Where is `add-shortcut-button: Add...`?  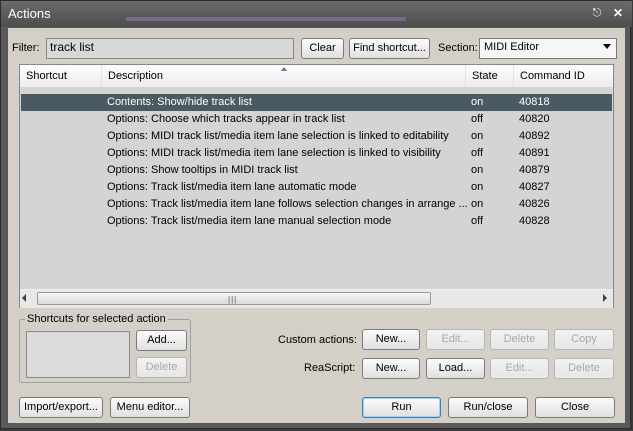 add-shortcut-button: Add... is located at coordinates (161, 340).